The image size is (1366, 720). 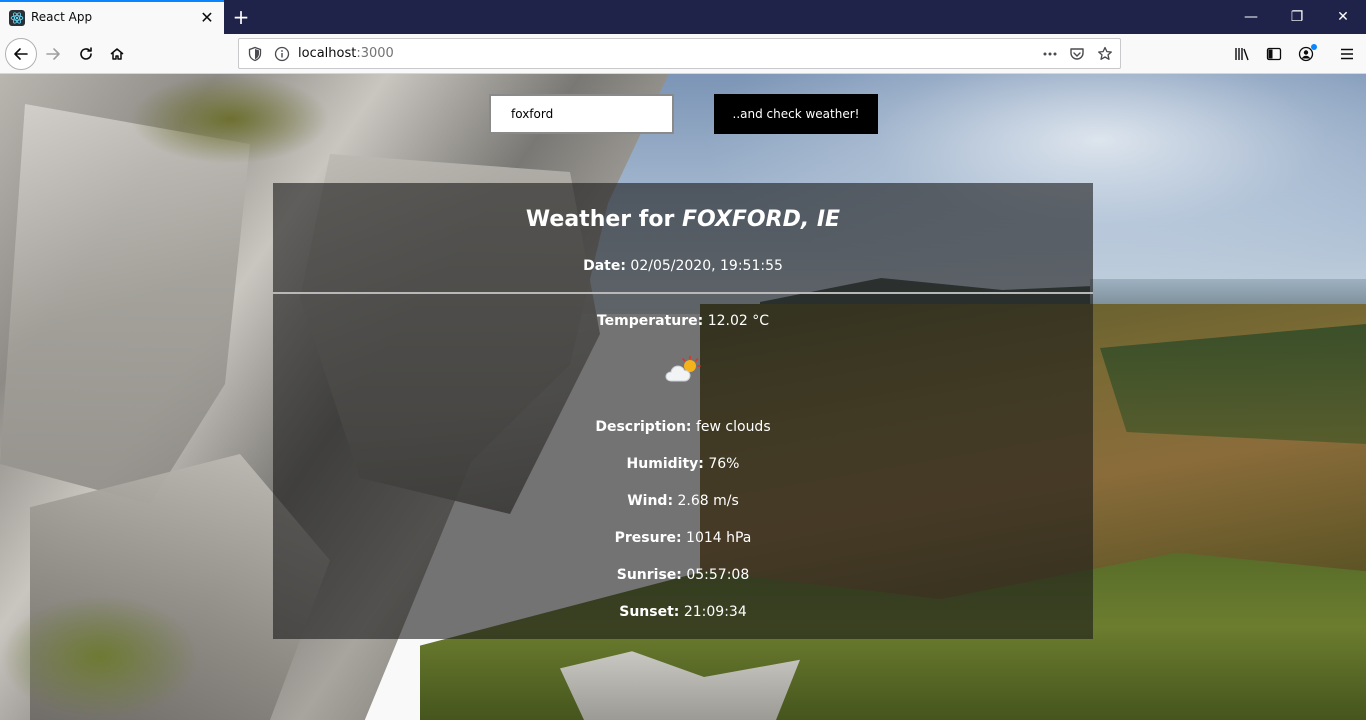 I want to click on home-icon, so click(x=117, y=54).